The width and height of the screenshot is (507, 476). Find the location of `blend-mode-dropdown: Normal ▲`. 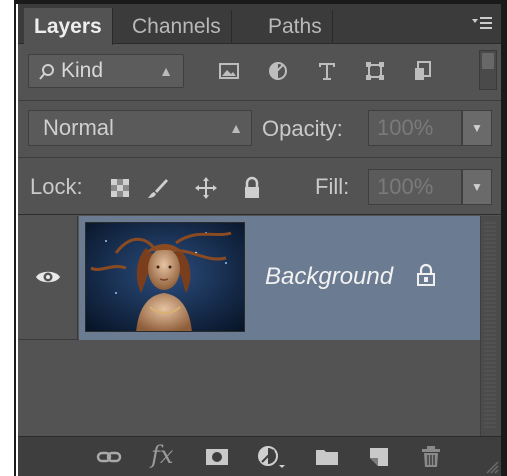

blend-mode-dropdown: Normal ▲ is located at coordinates (140, 128).